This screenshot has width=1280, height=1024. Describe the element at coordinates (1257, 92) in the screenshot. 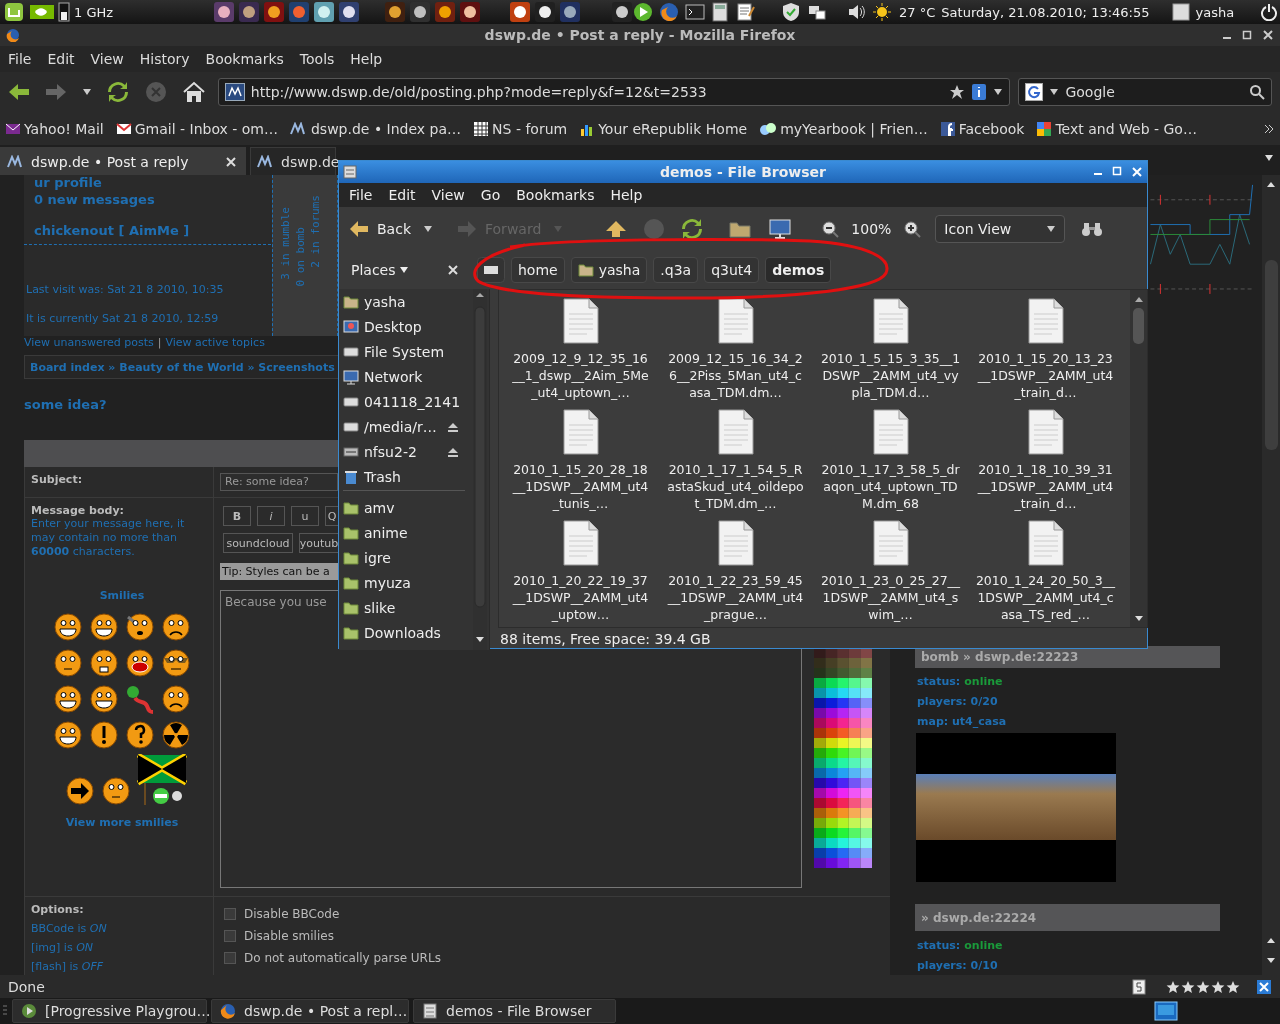

I see `search-icon` at that location.